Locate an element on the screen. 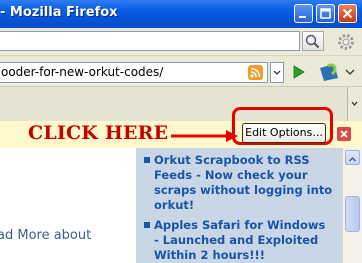 This screenshot has height=263, width=362. chevron-up-icon is located at coordinates (352, 159).